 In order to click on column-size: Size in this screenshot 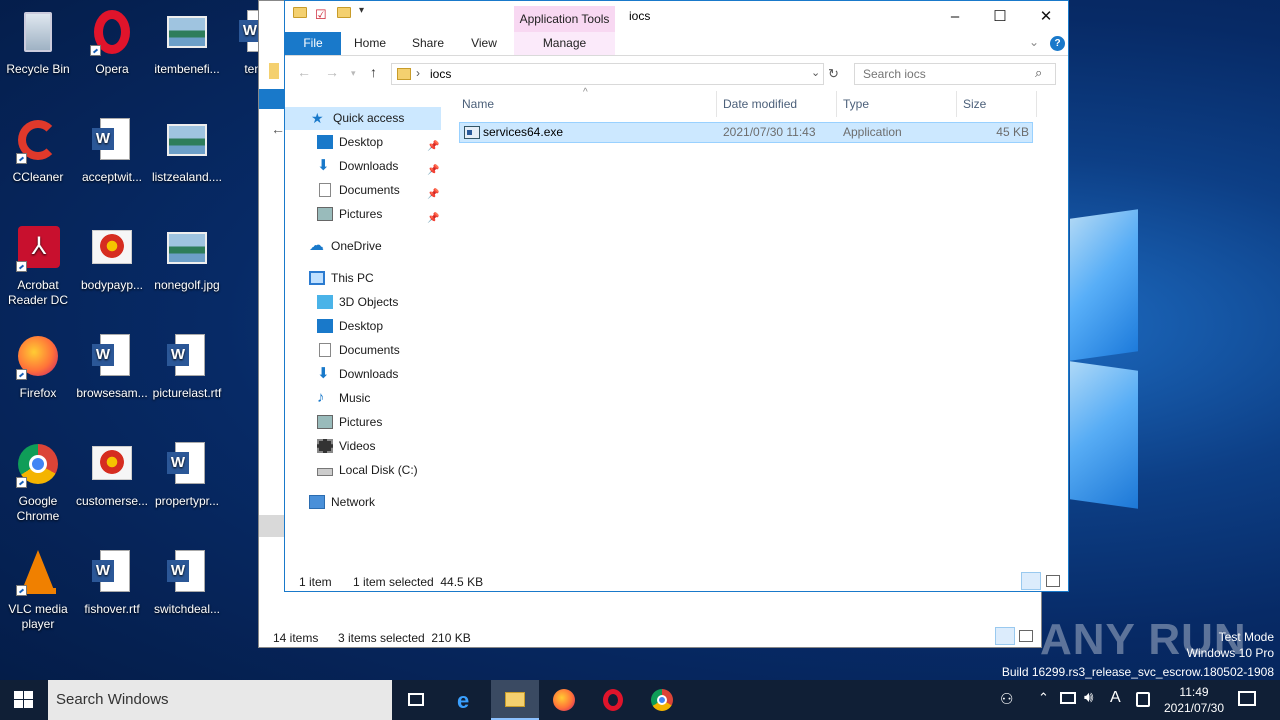, I will do `click(974, 104)`.